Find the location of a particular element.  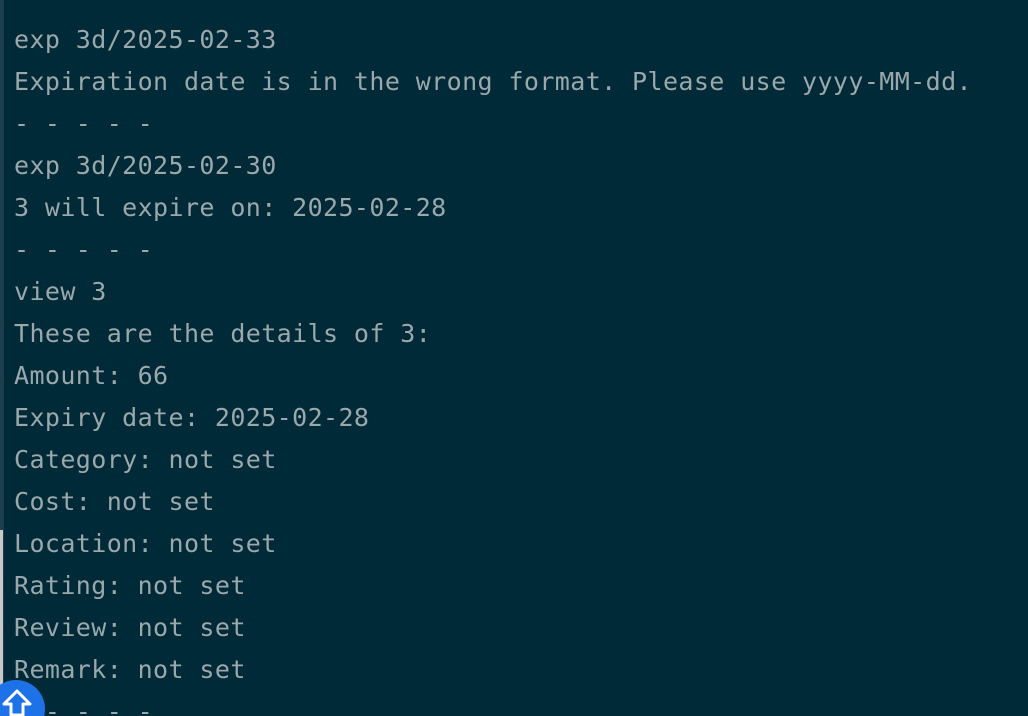

terminal-line-command: exp 3d/2025-02-30 is located at coordinates (145, 165).